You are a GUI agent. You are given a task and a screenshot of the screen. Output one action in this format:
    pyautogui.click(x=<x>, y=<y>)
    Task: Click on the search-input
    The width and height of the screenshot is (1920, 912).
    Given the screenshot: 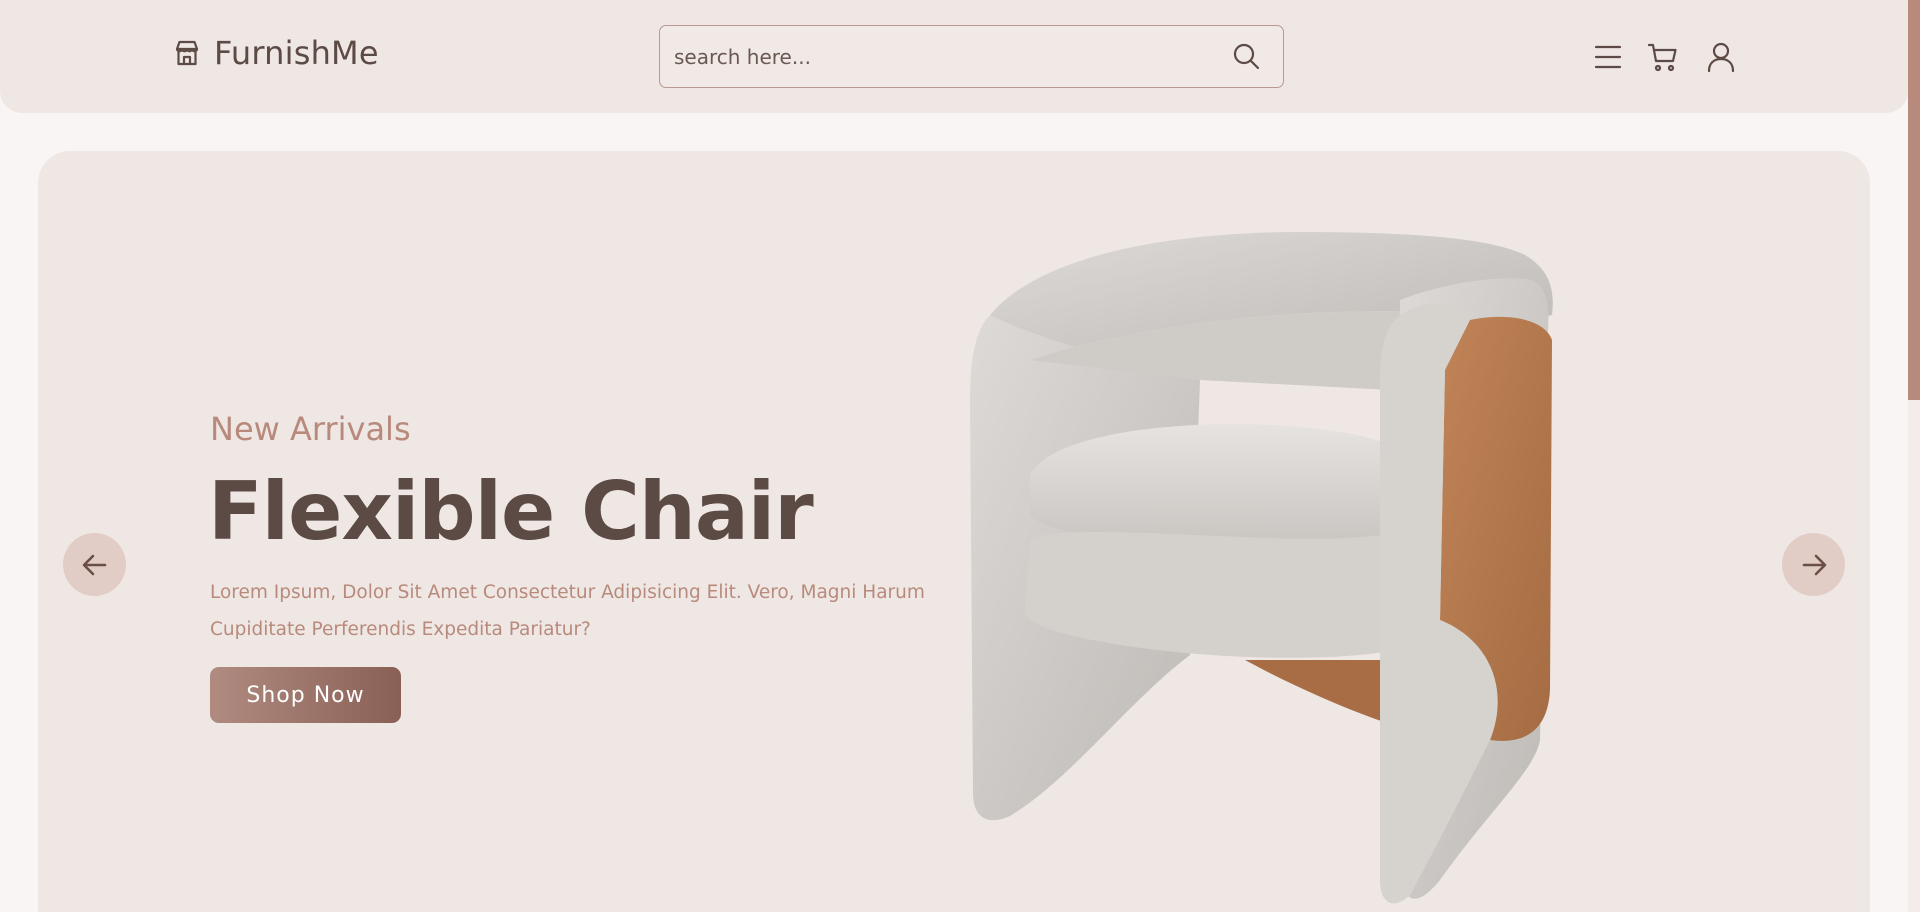 What is the action you would take?
    pyautogui.click(x=939, y=57)
    